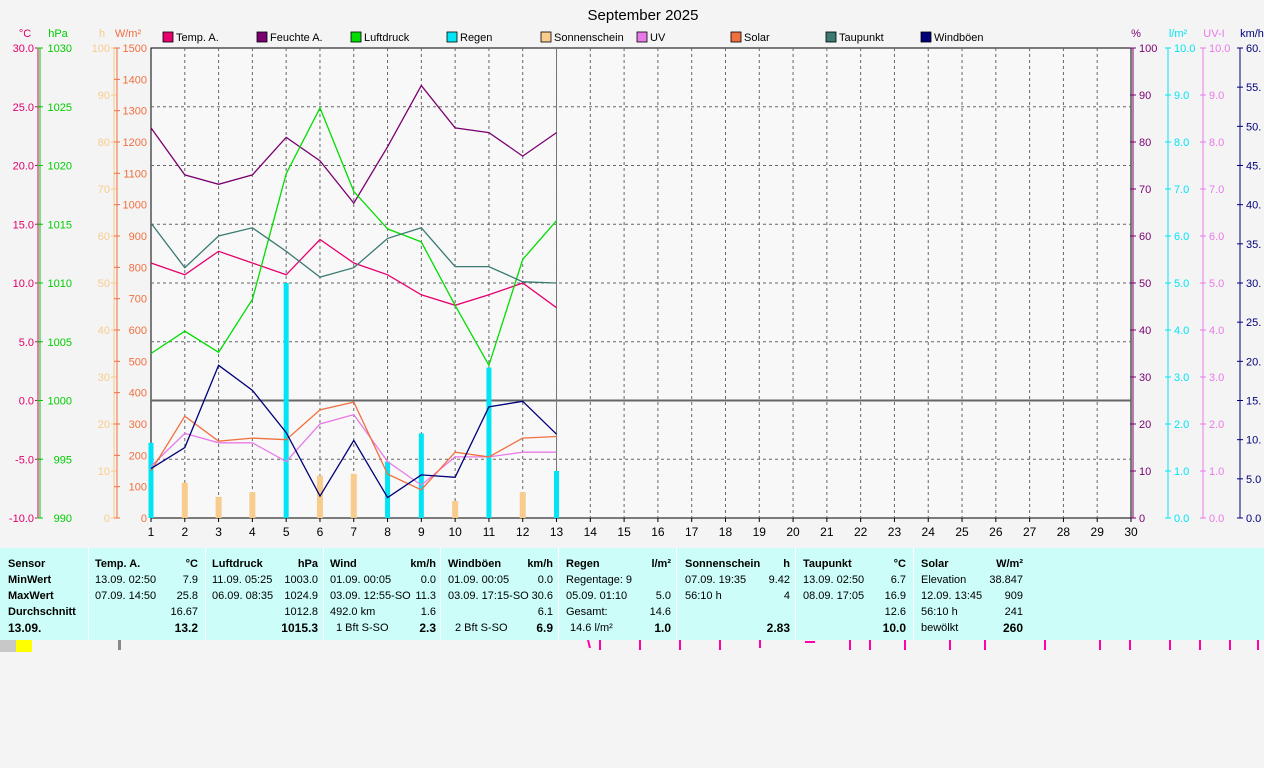 The width and height of the screenshot is (1264, 768). Describe the element at coordinates (523, 532) in the screenshot. I see `x-tick-label: 12` at that location.